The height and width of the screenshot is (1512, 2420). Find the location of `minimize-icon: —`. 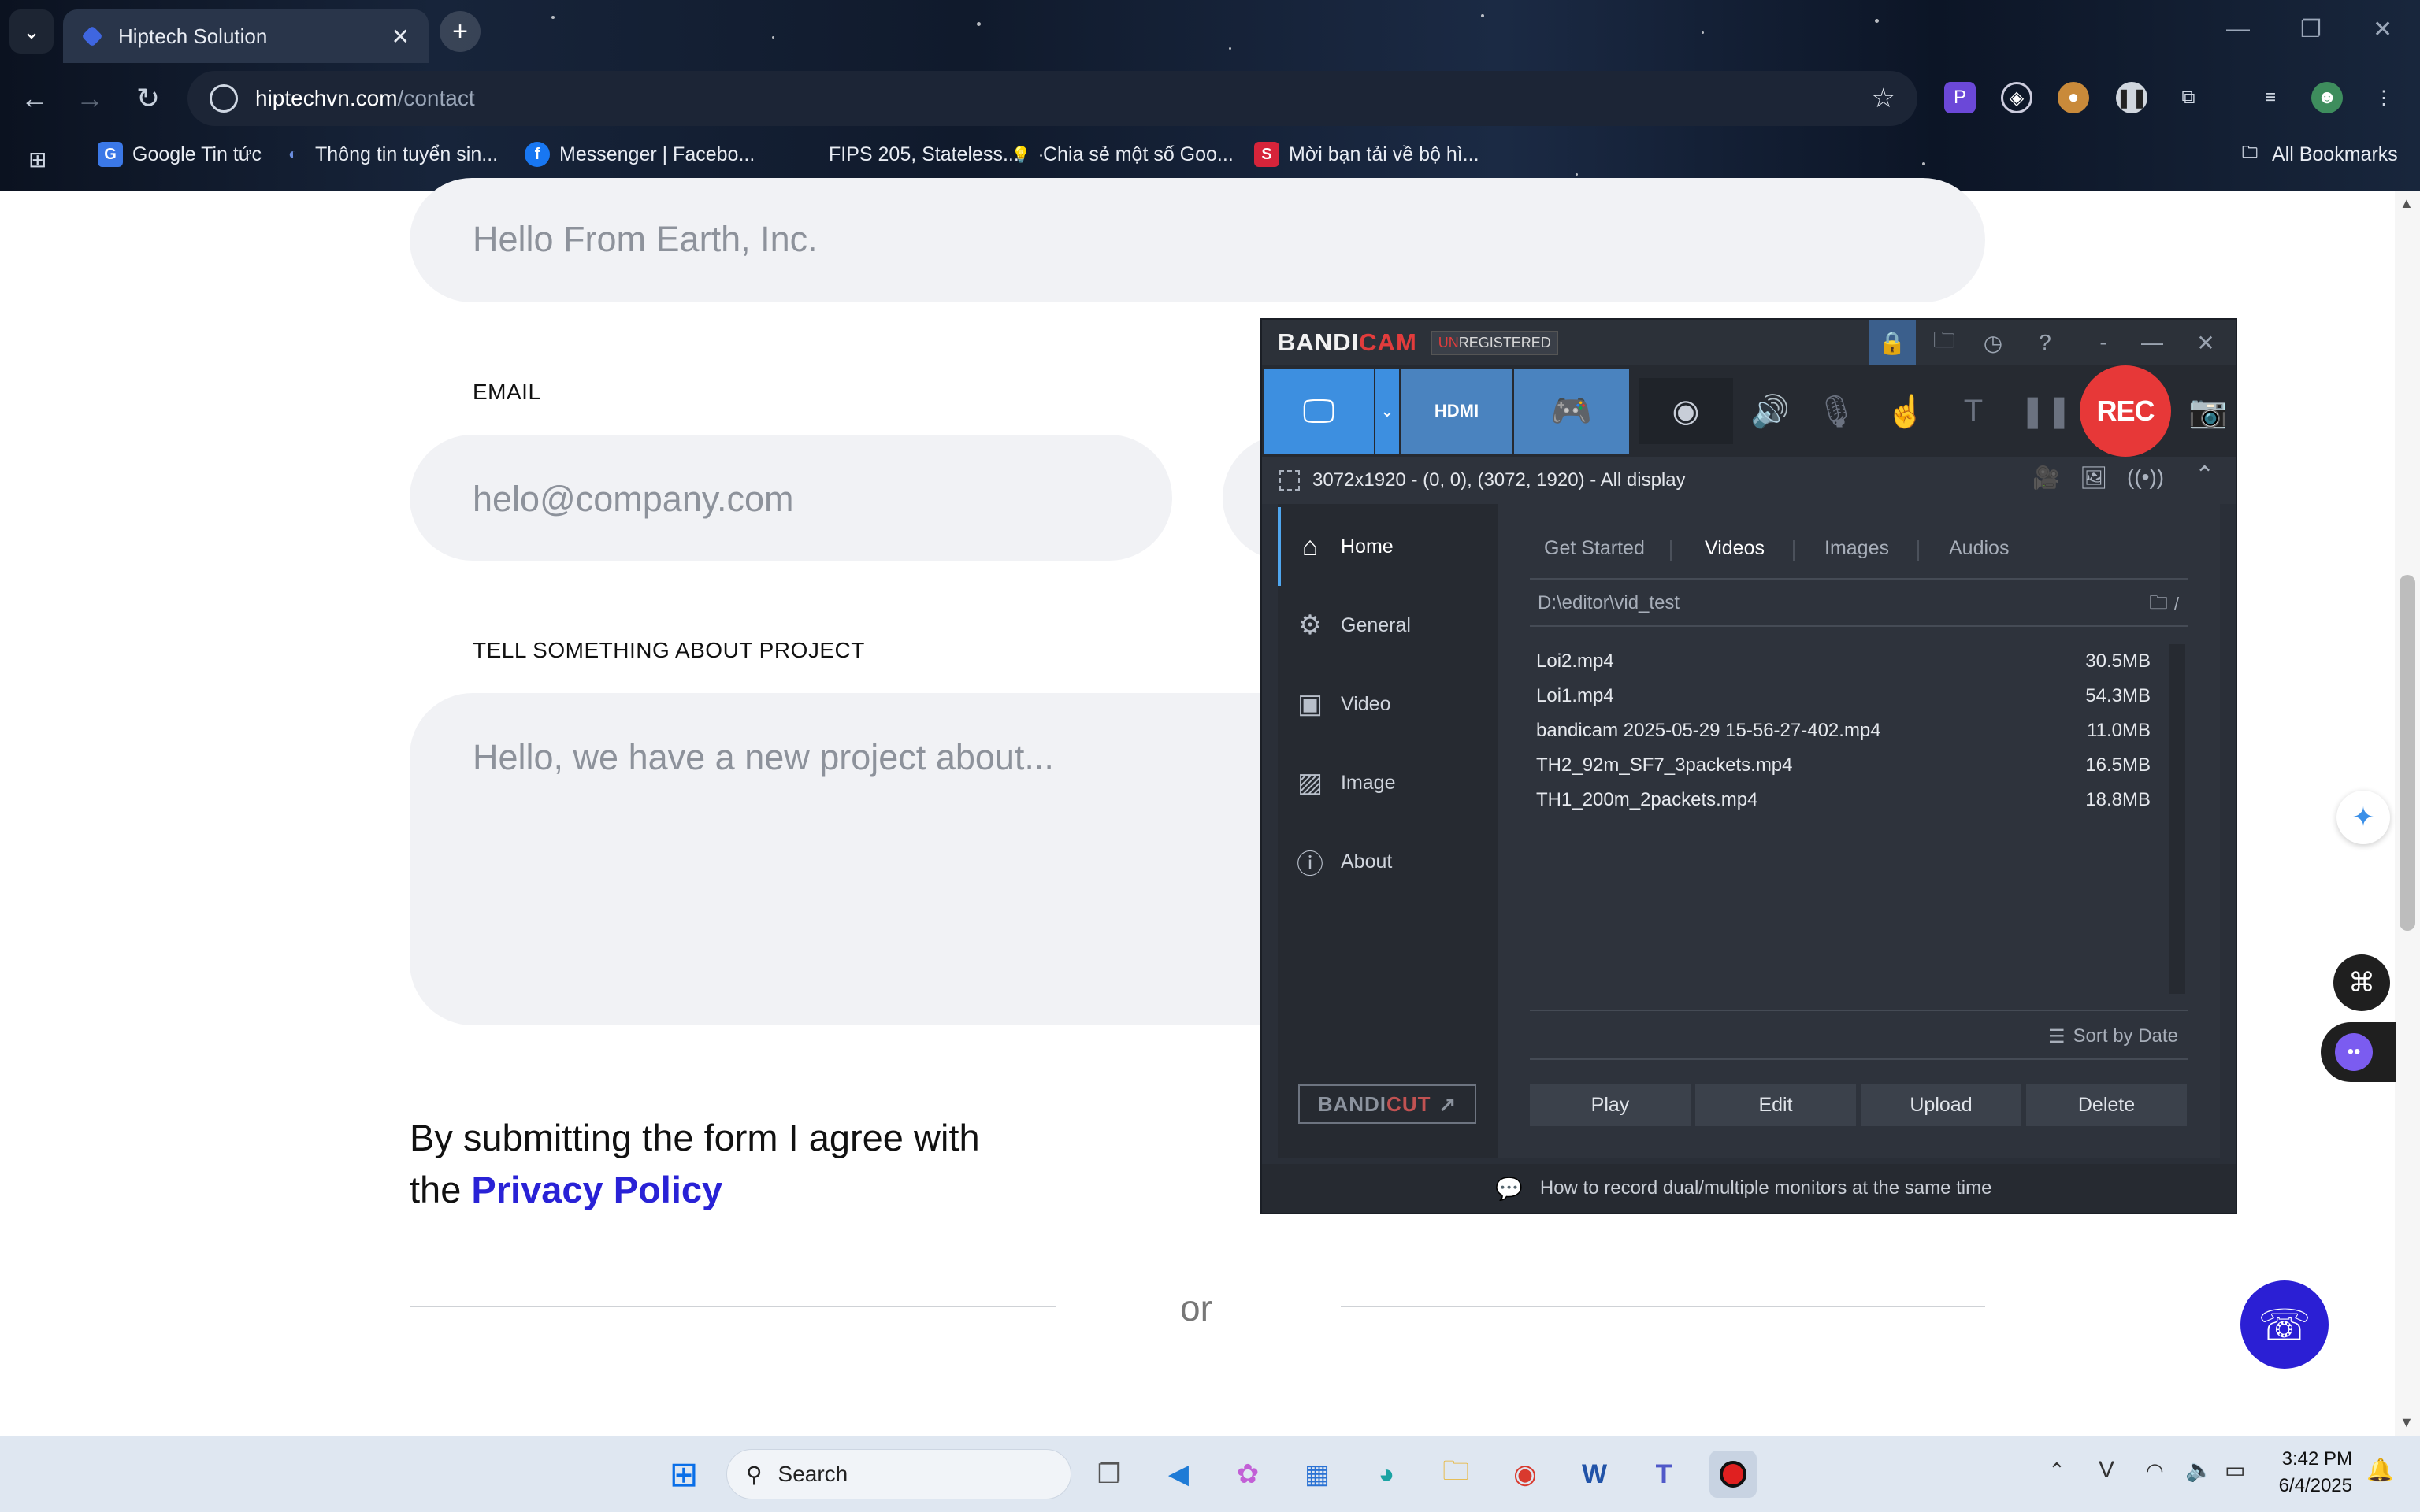

minimize-icon: — is located at coordinates (2238, 29).